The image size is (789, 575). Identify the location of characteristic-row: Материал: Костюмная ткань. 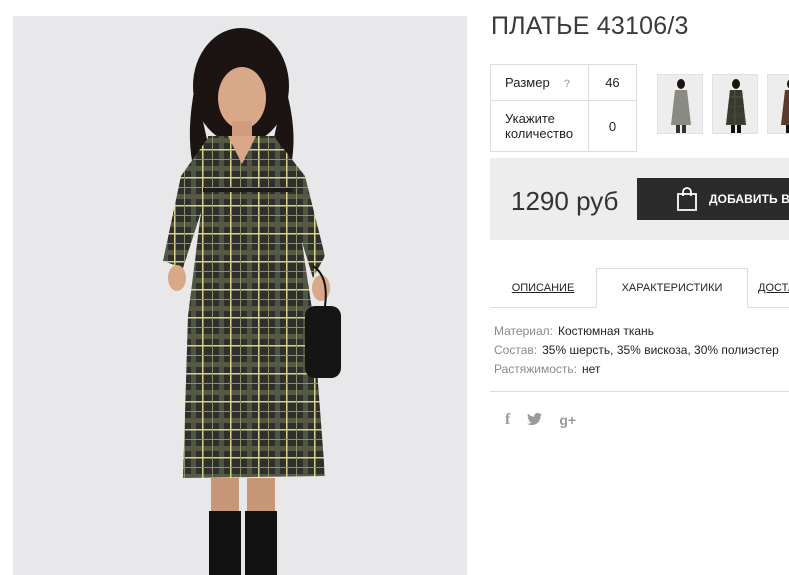
(636, 331).